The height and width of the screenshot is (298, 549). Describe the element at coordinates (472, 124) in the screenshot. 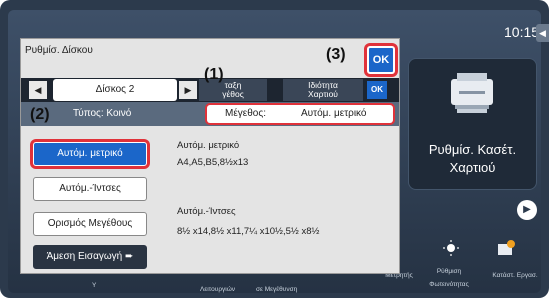

I see `tray-settings-tile: Ρυθμίσ. Κασέτ. Χαρτιού` at that location.